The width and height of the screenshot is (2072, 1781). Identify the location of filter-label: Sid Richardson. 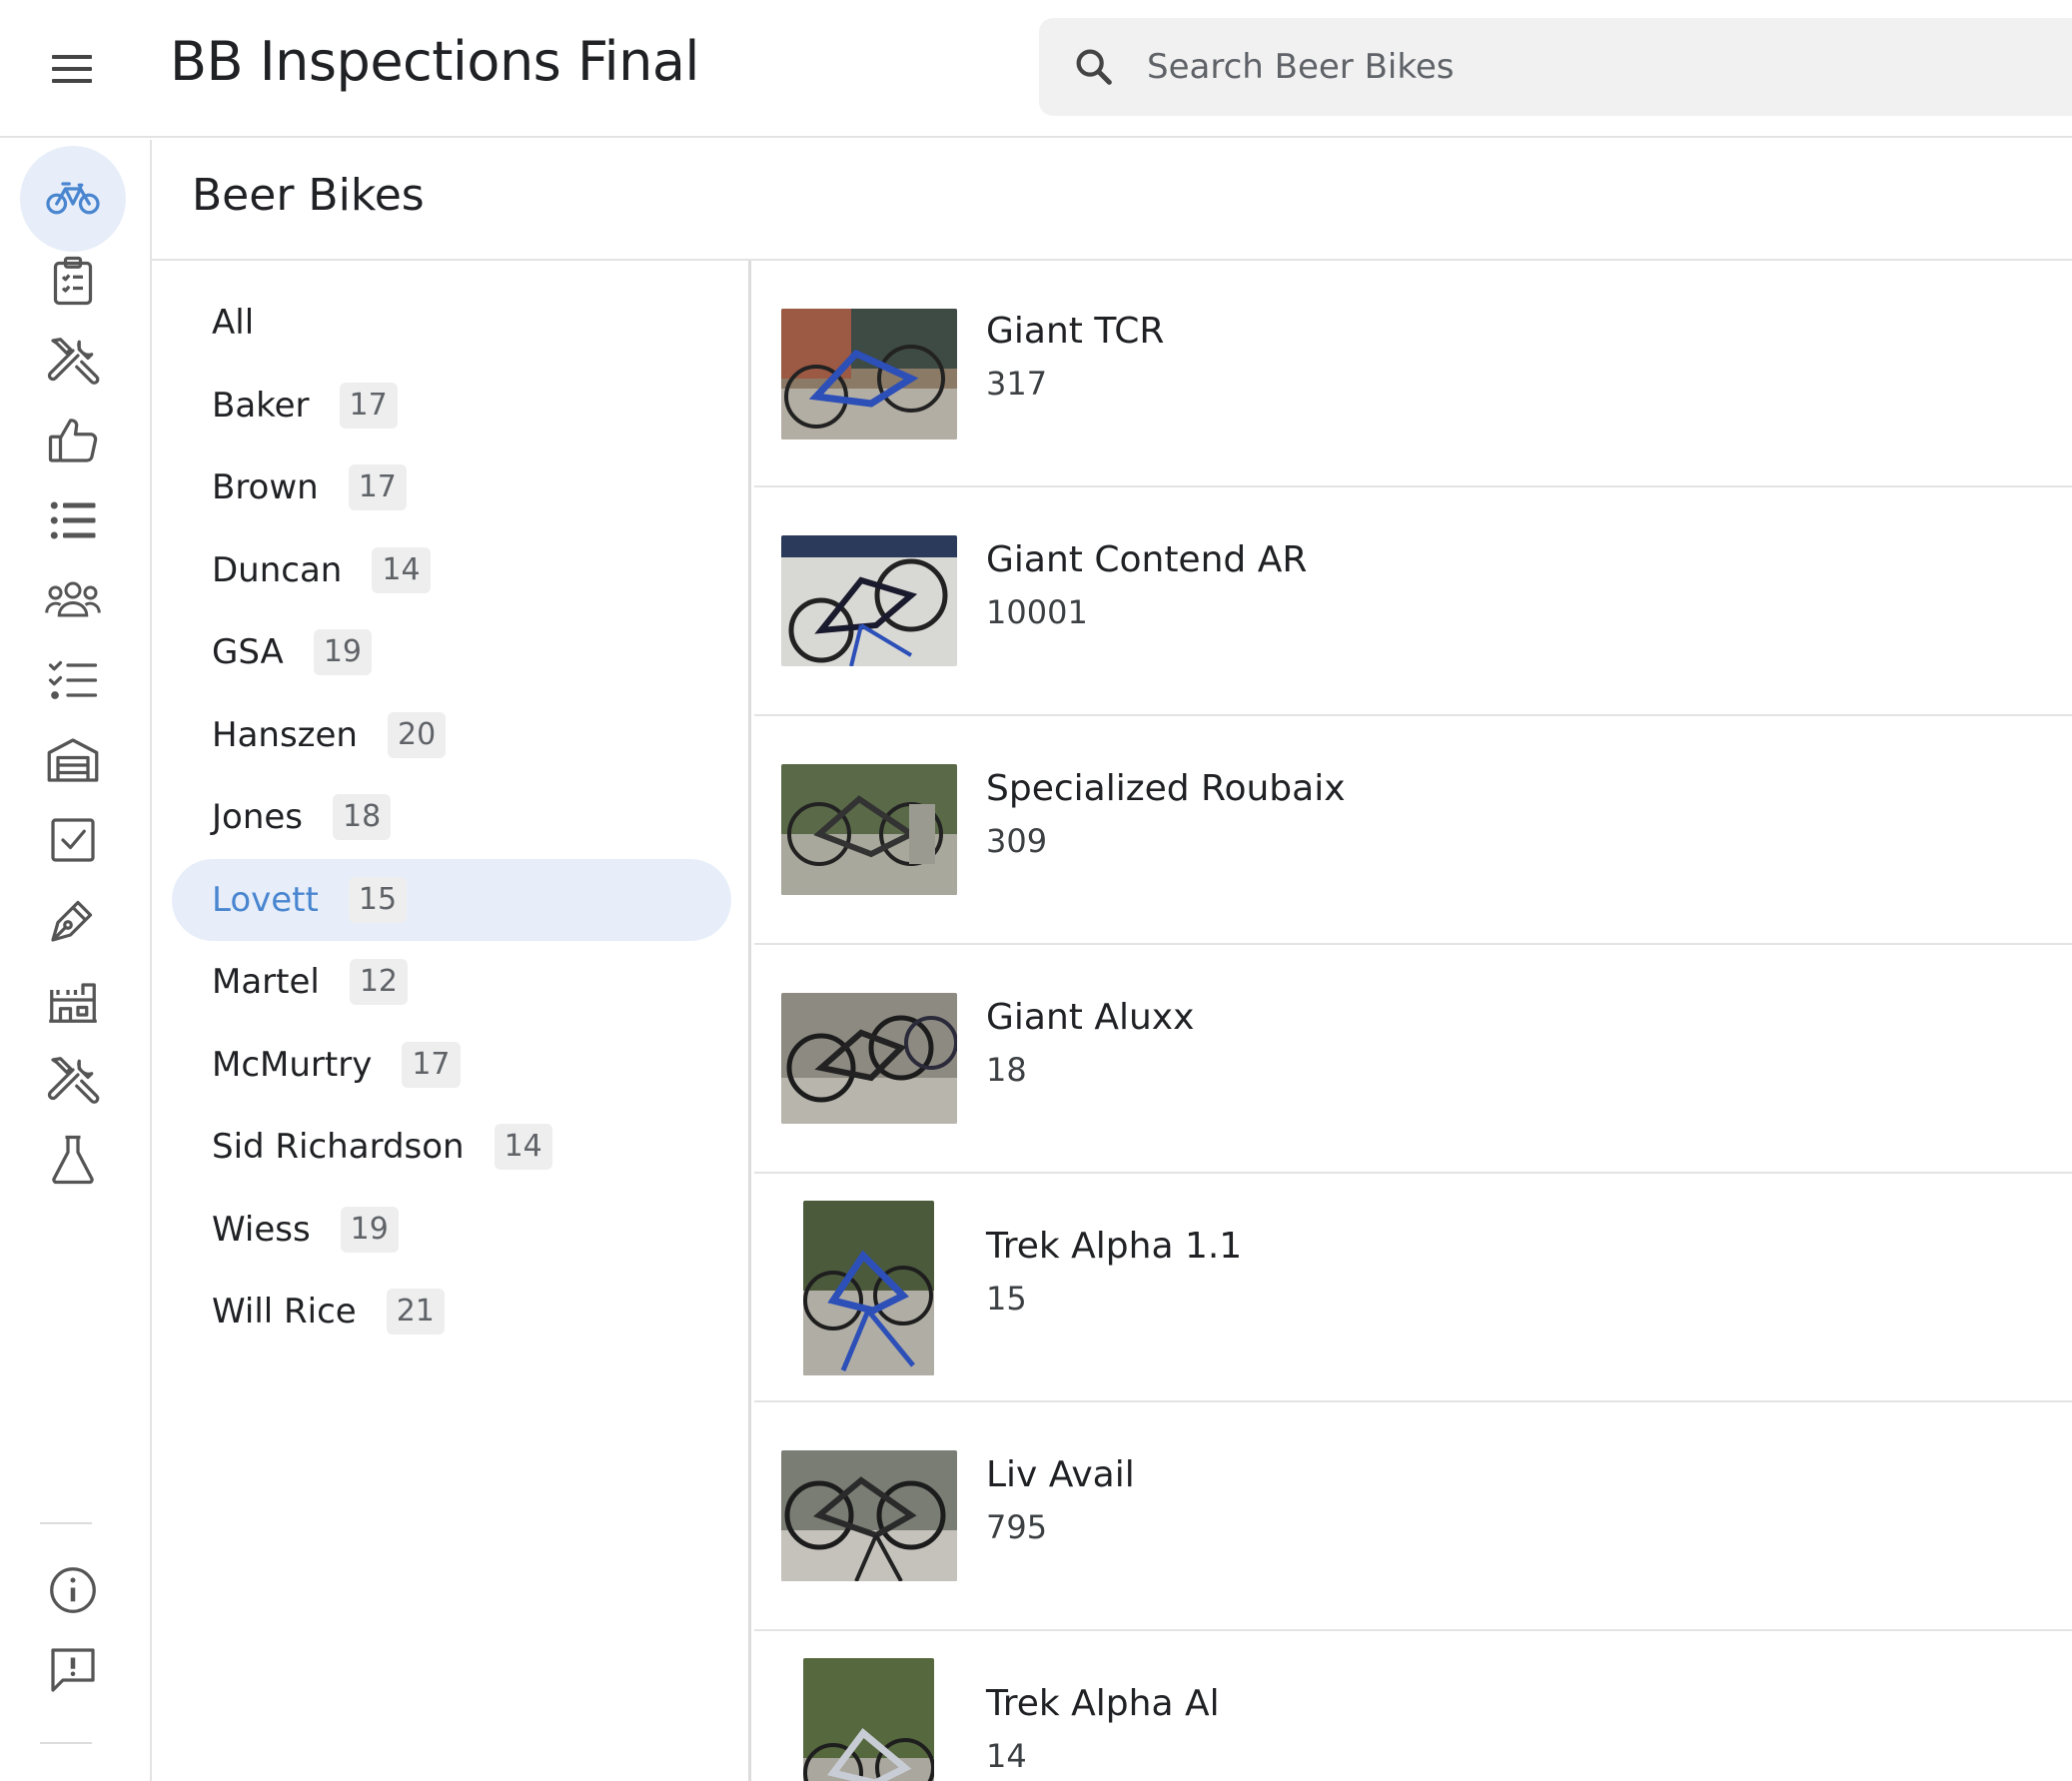
(338, 1147).